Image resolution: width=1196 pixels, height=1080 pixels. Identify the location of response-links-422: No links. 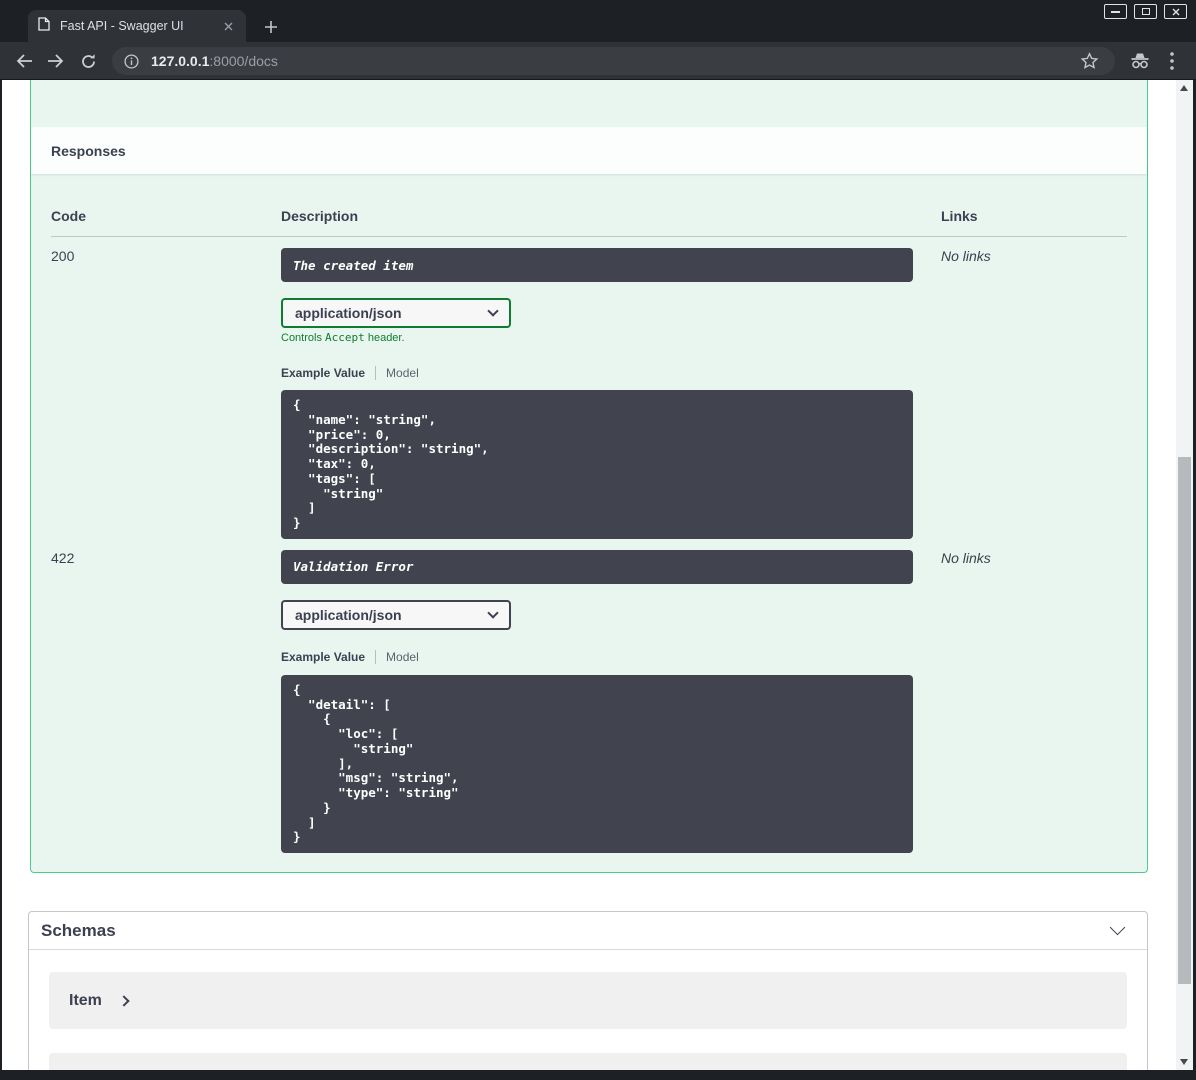
(966, 557).